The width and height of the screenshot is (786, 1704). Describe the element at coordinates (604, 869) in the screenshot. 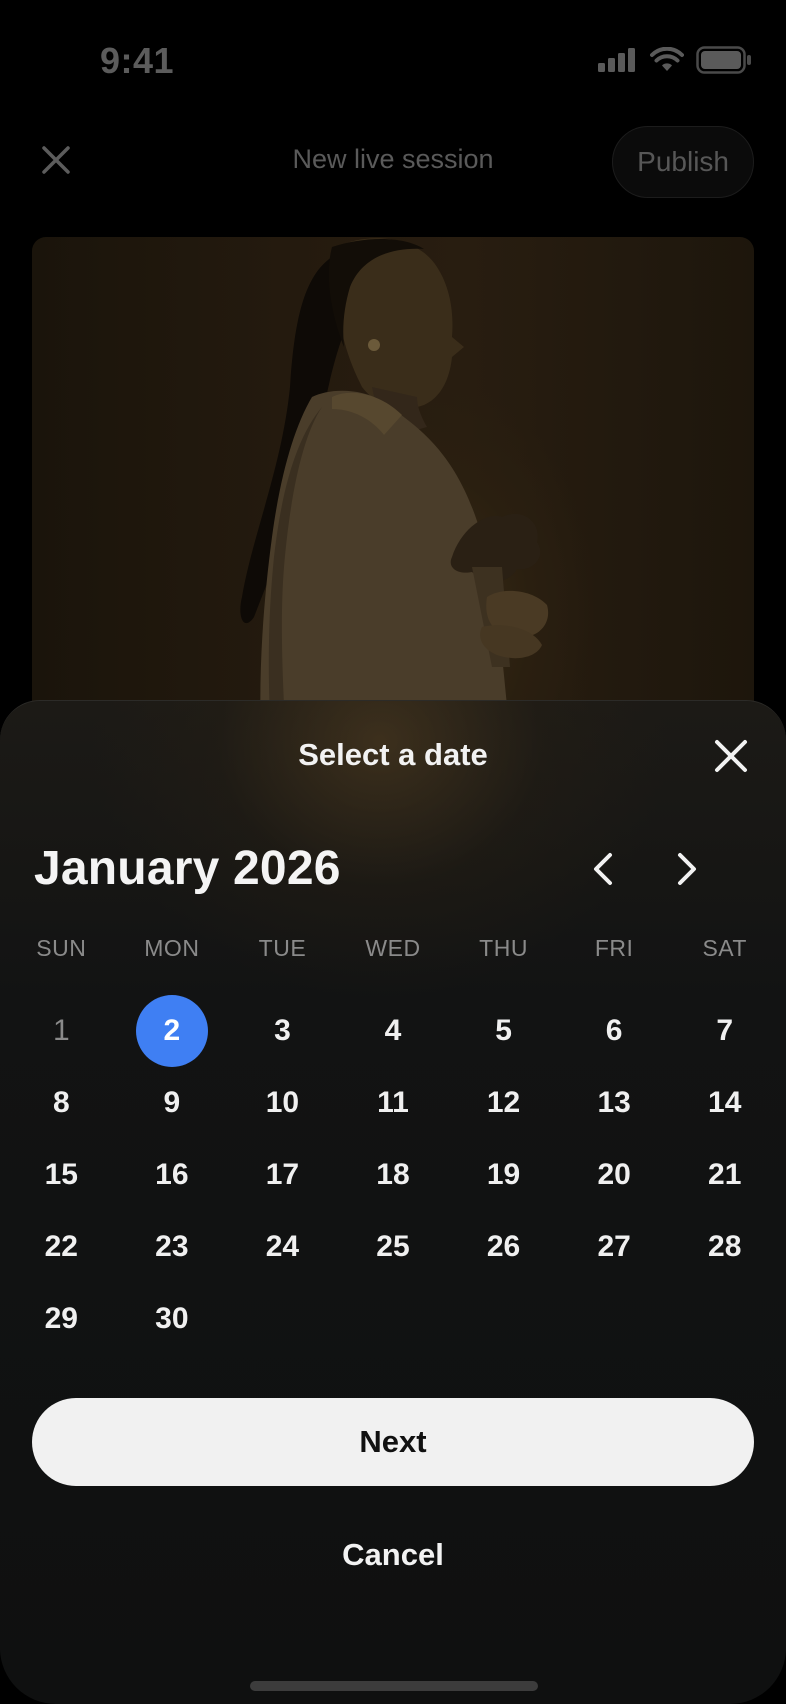

I see `chevron-left-icon` at that location.